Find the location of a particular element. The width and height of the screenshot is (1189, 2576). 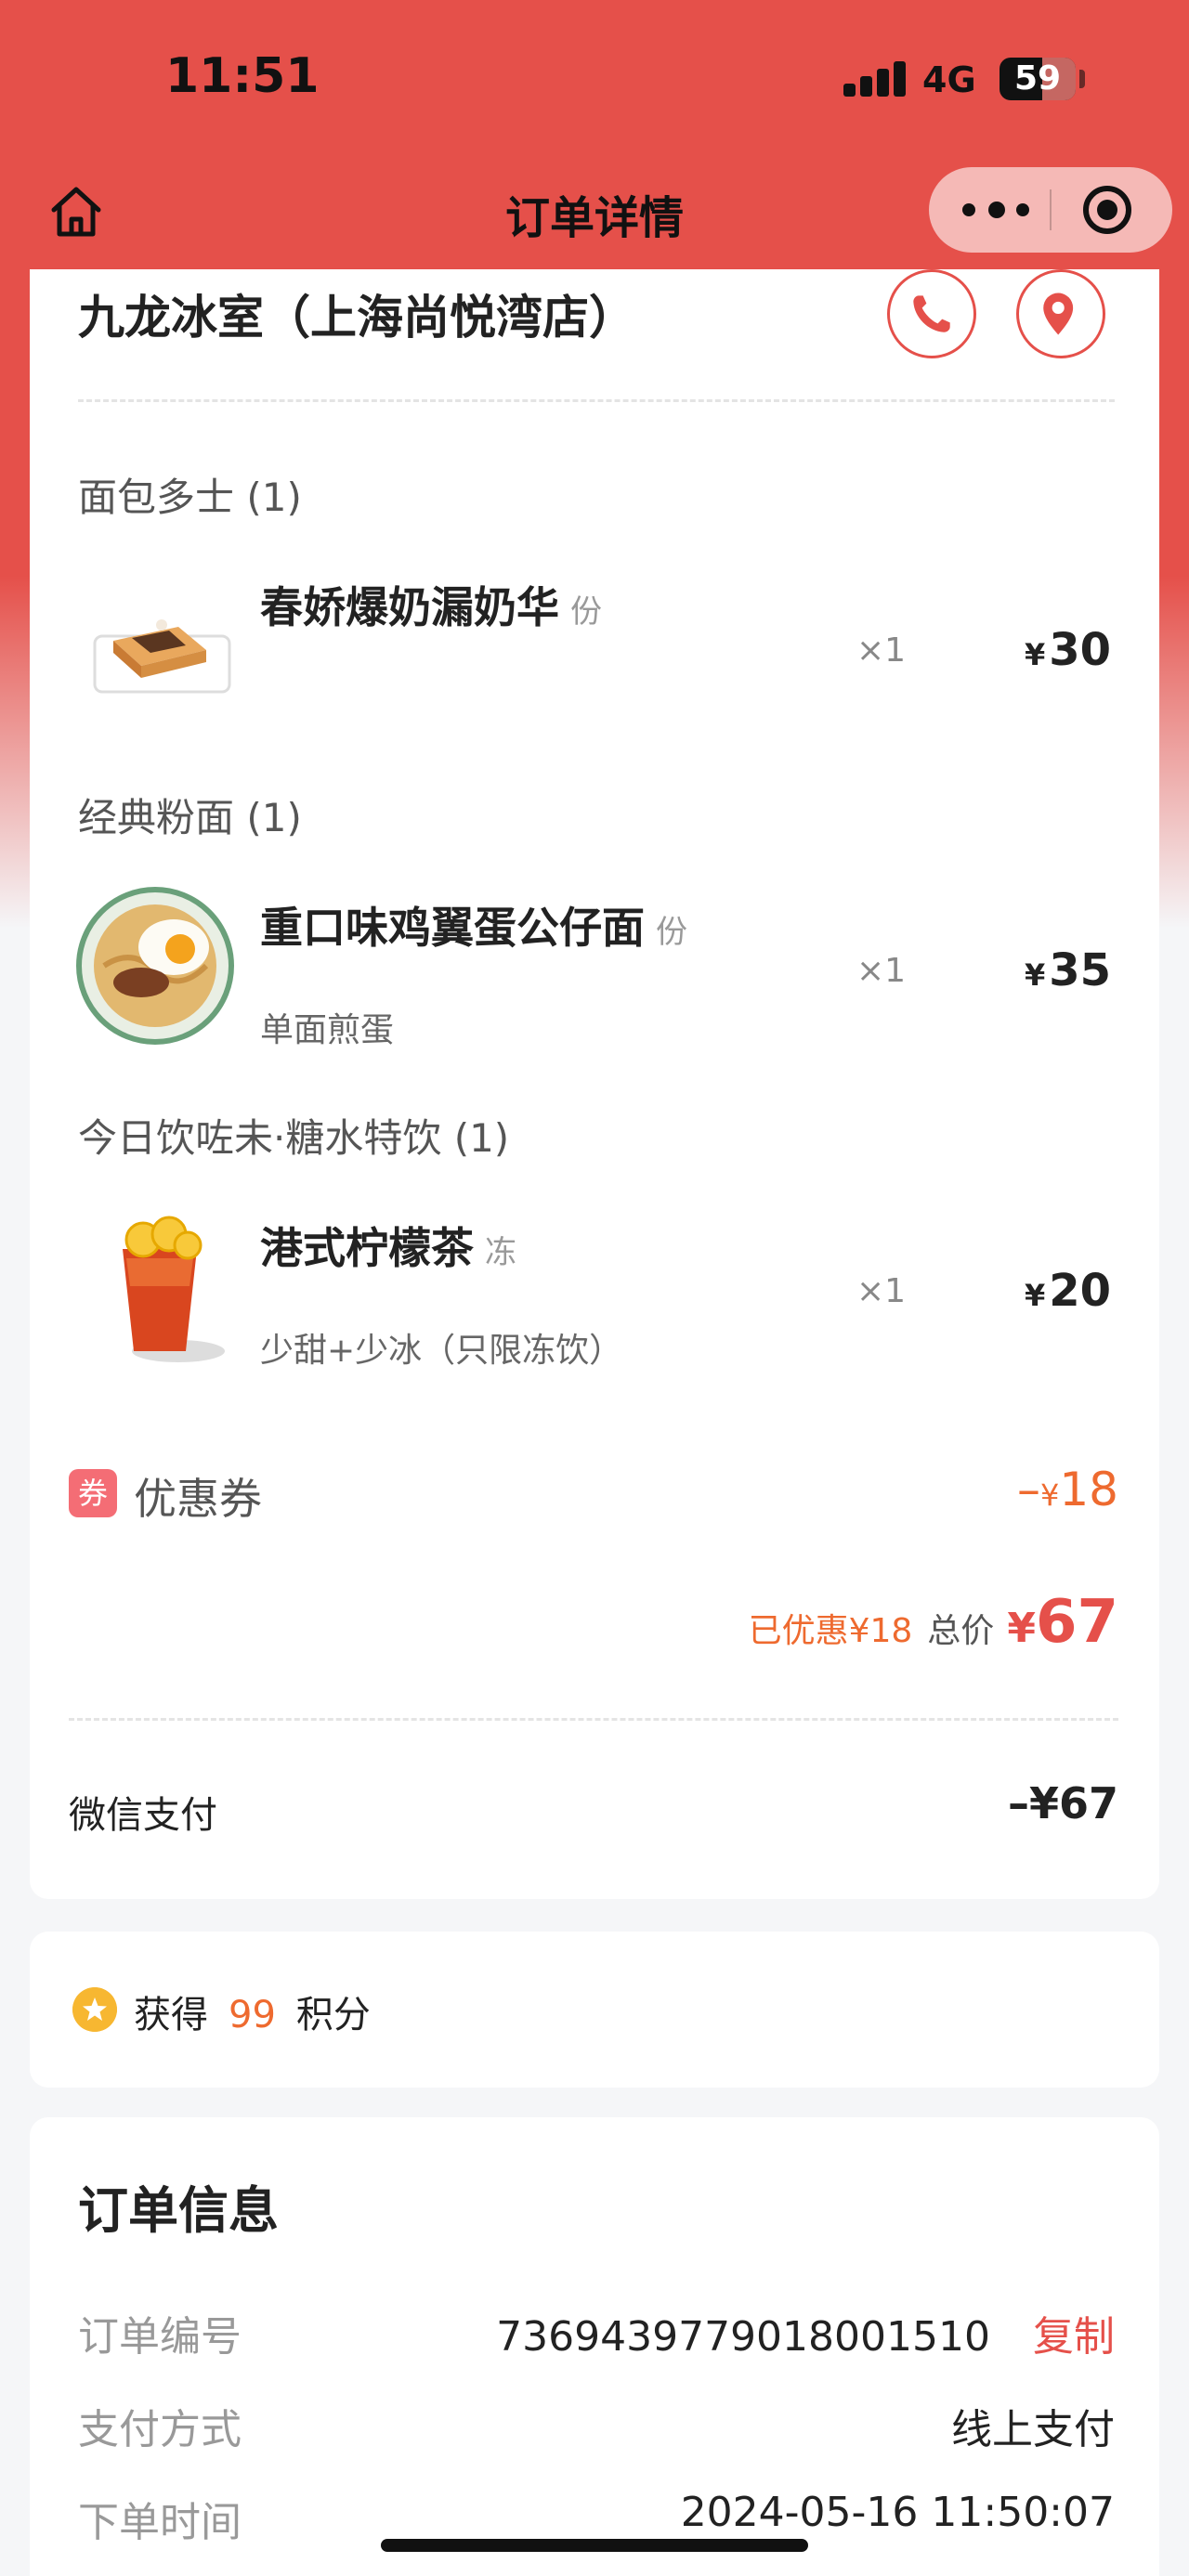

capsule-divider is located at coordinates (1051, 209).